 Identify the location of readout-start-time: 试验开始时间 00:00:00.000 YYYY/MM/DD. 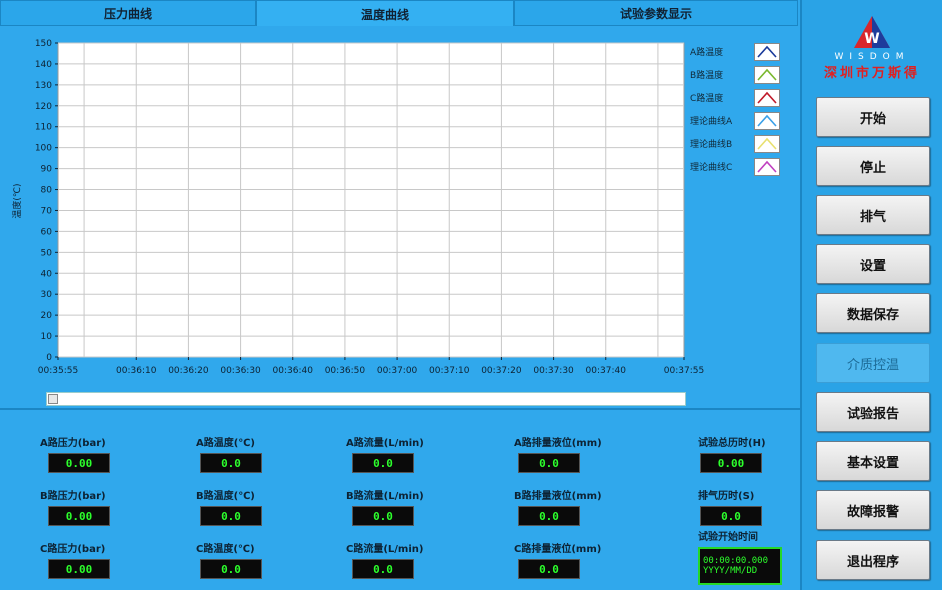
(740, 556).